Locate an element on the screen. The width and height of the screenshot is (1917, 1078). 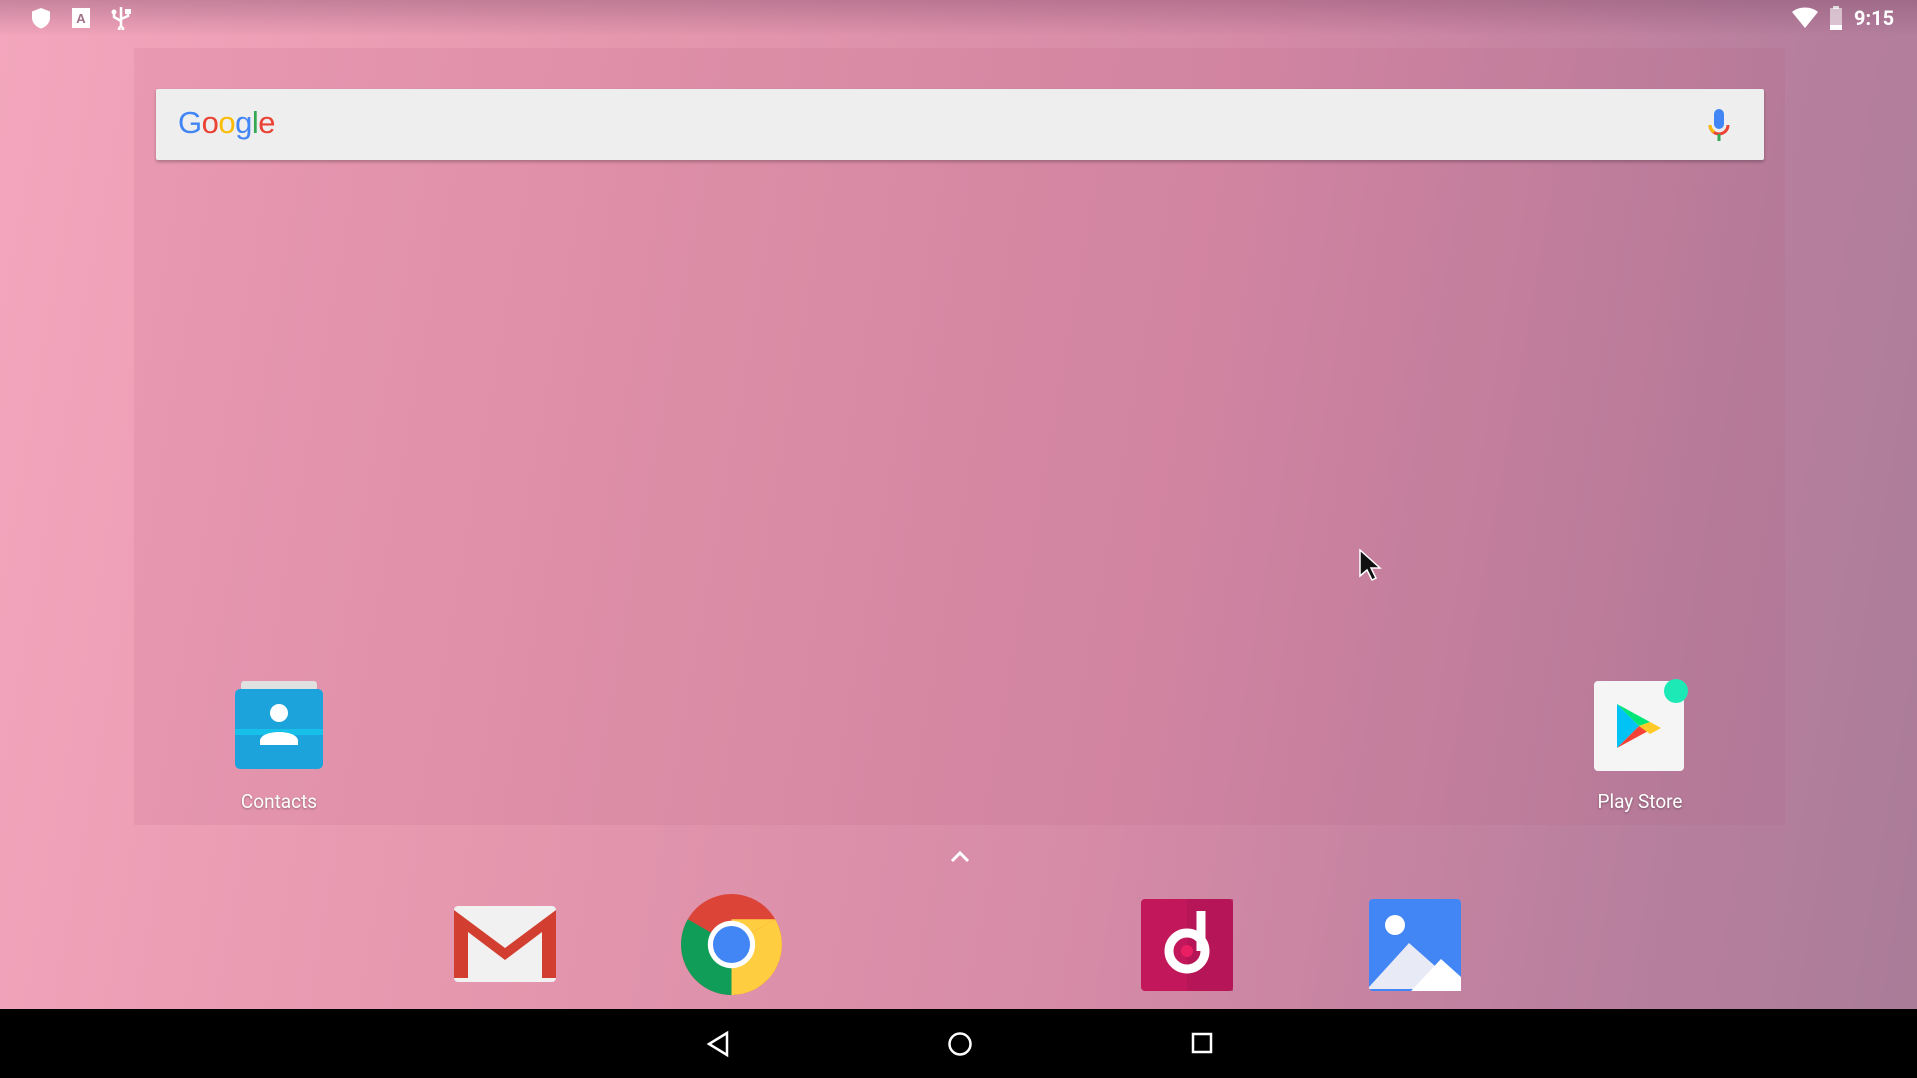
music-icon is located at coordinates (1187, 945).